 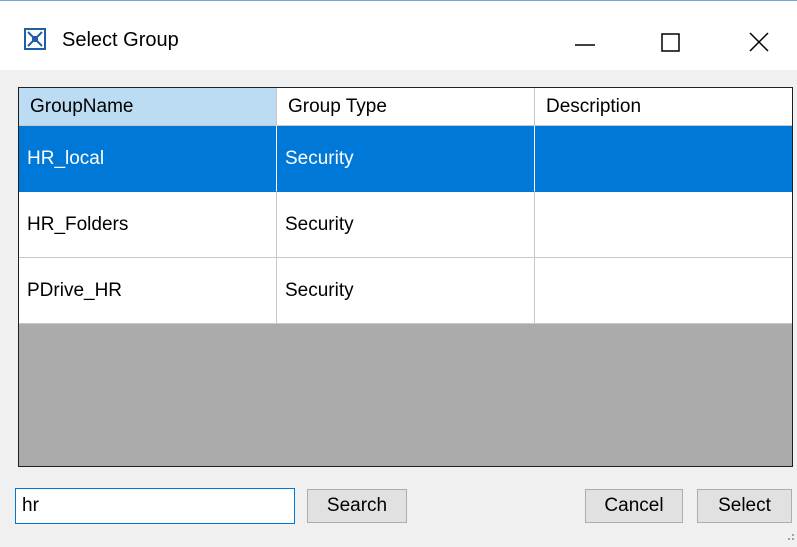 What do you see at coordinates (35, 39) in the screenshot?
I see `app-window-icon` at bounding box center [35, 39].